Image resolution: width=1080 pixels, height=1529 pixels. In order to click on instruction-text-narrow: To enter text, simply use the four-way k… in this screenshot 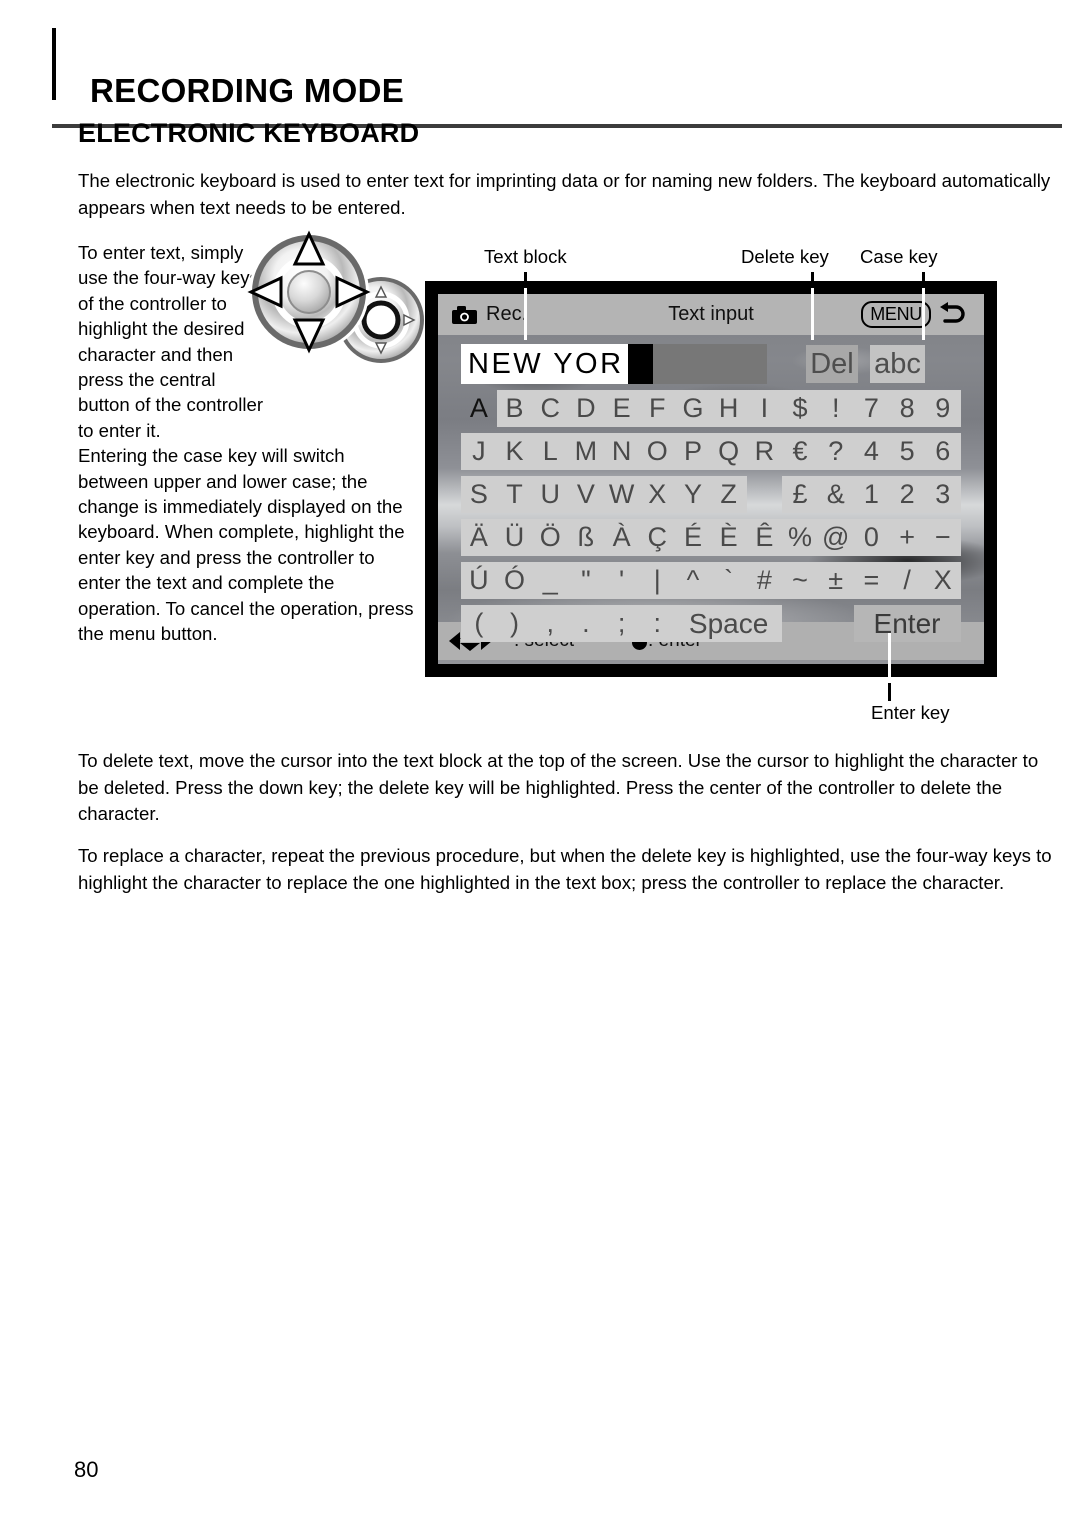, I will do `click(171, 341)`.